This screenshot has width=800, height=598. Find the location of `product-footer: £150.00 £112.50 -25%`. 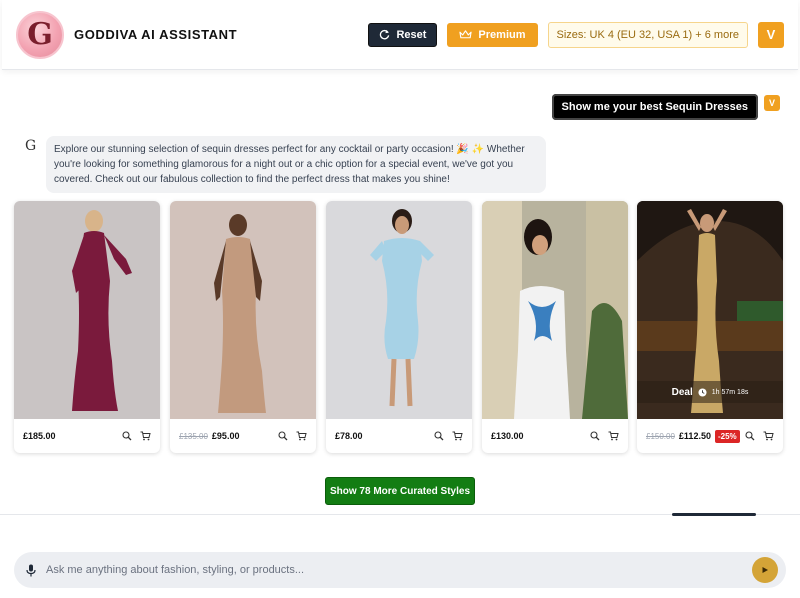

product-footer: £150.00 £112.50 -25% is located at coordinates (710, 436).